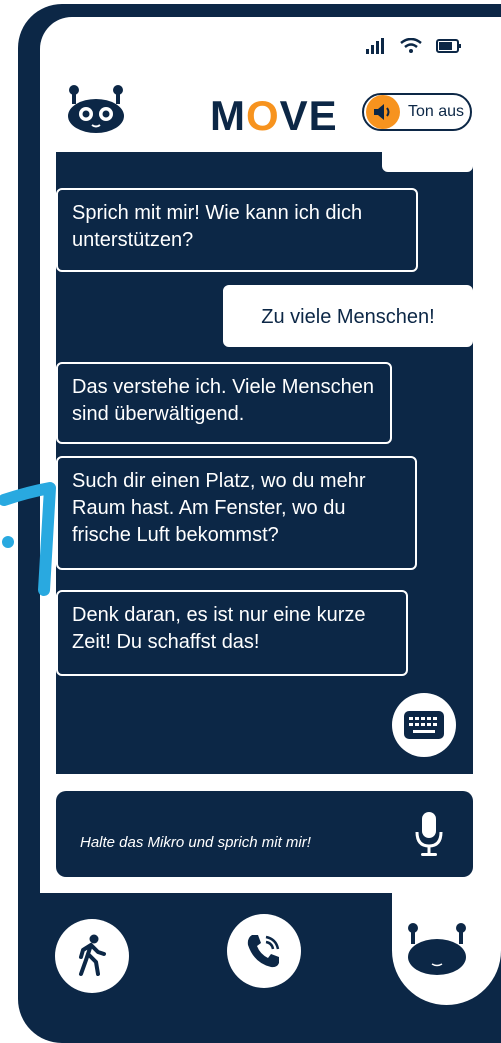 This screenshot has height=1043, width=501. I want to click on nav-call-button, so click(264, 951).